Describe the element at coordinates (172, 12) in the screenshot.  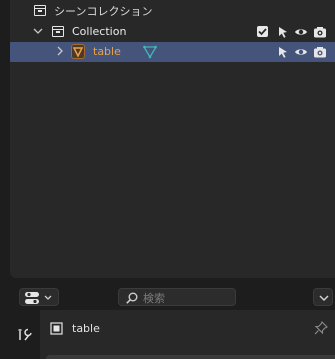
I see `outliner-row-scene-collection: シーンコレクション` at that location.